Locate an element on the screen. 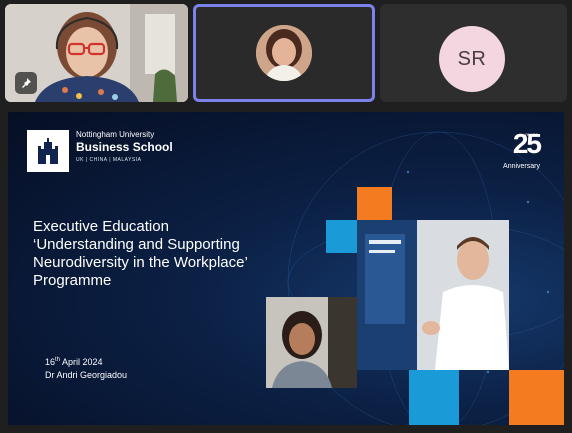 Image resolution: width=572 pixels, height=433 pixels. pin-icon is located at coordinates (26, 83).